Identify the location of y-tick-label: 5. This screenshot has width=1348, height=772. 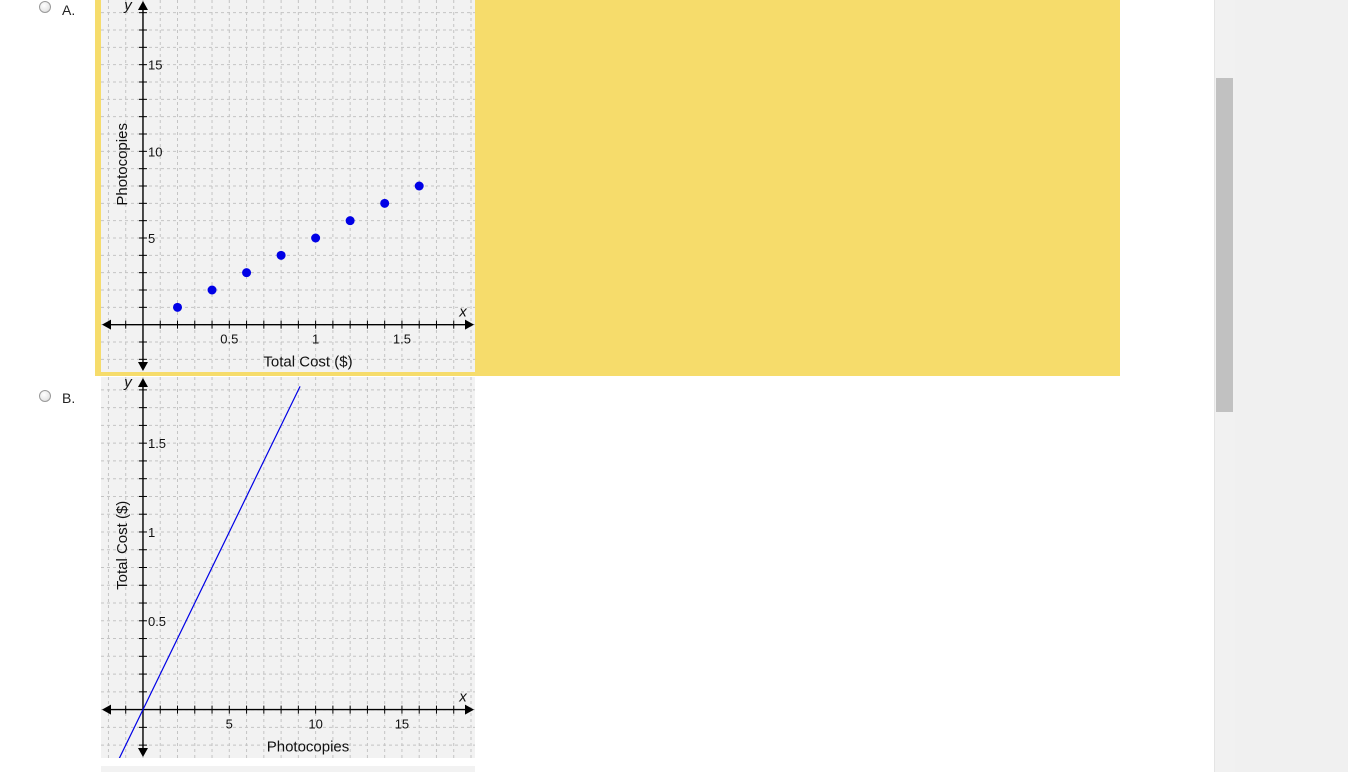
(151, 238).